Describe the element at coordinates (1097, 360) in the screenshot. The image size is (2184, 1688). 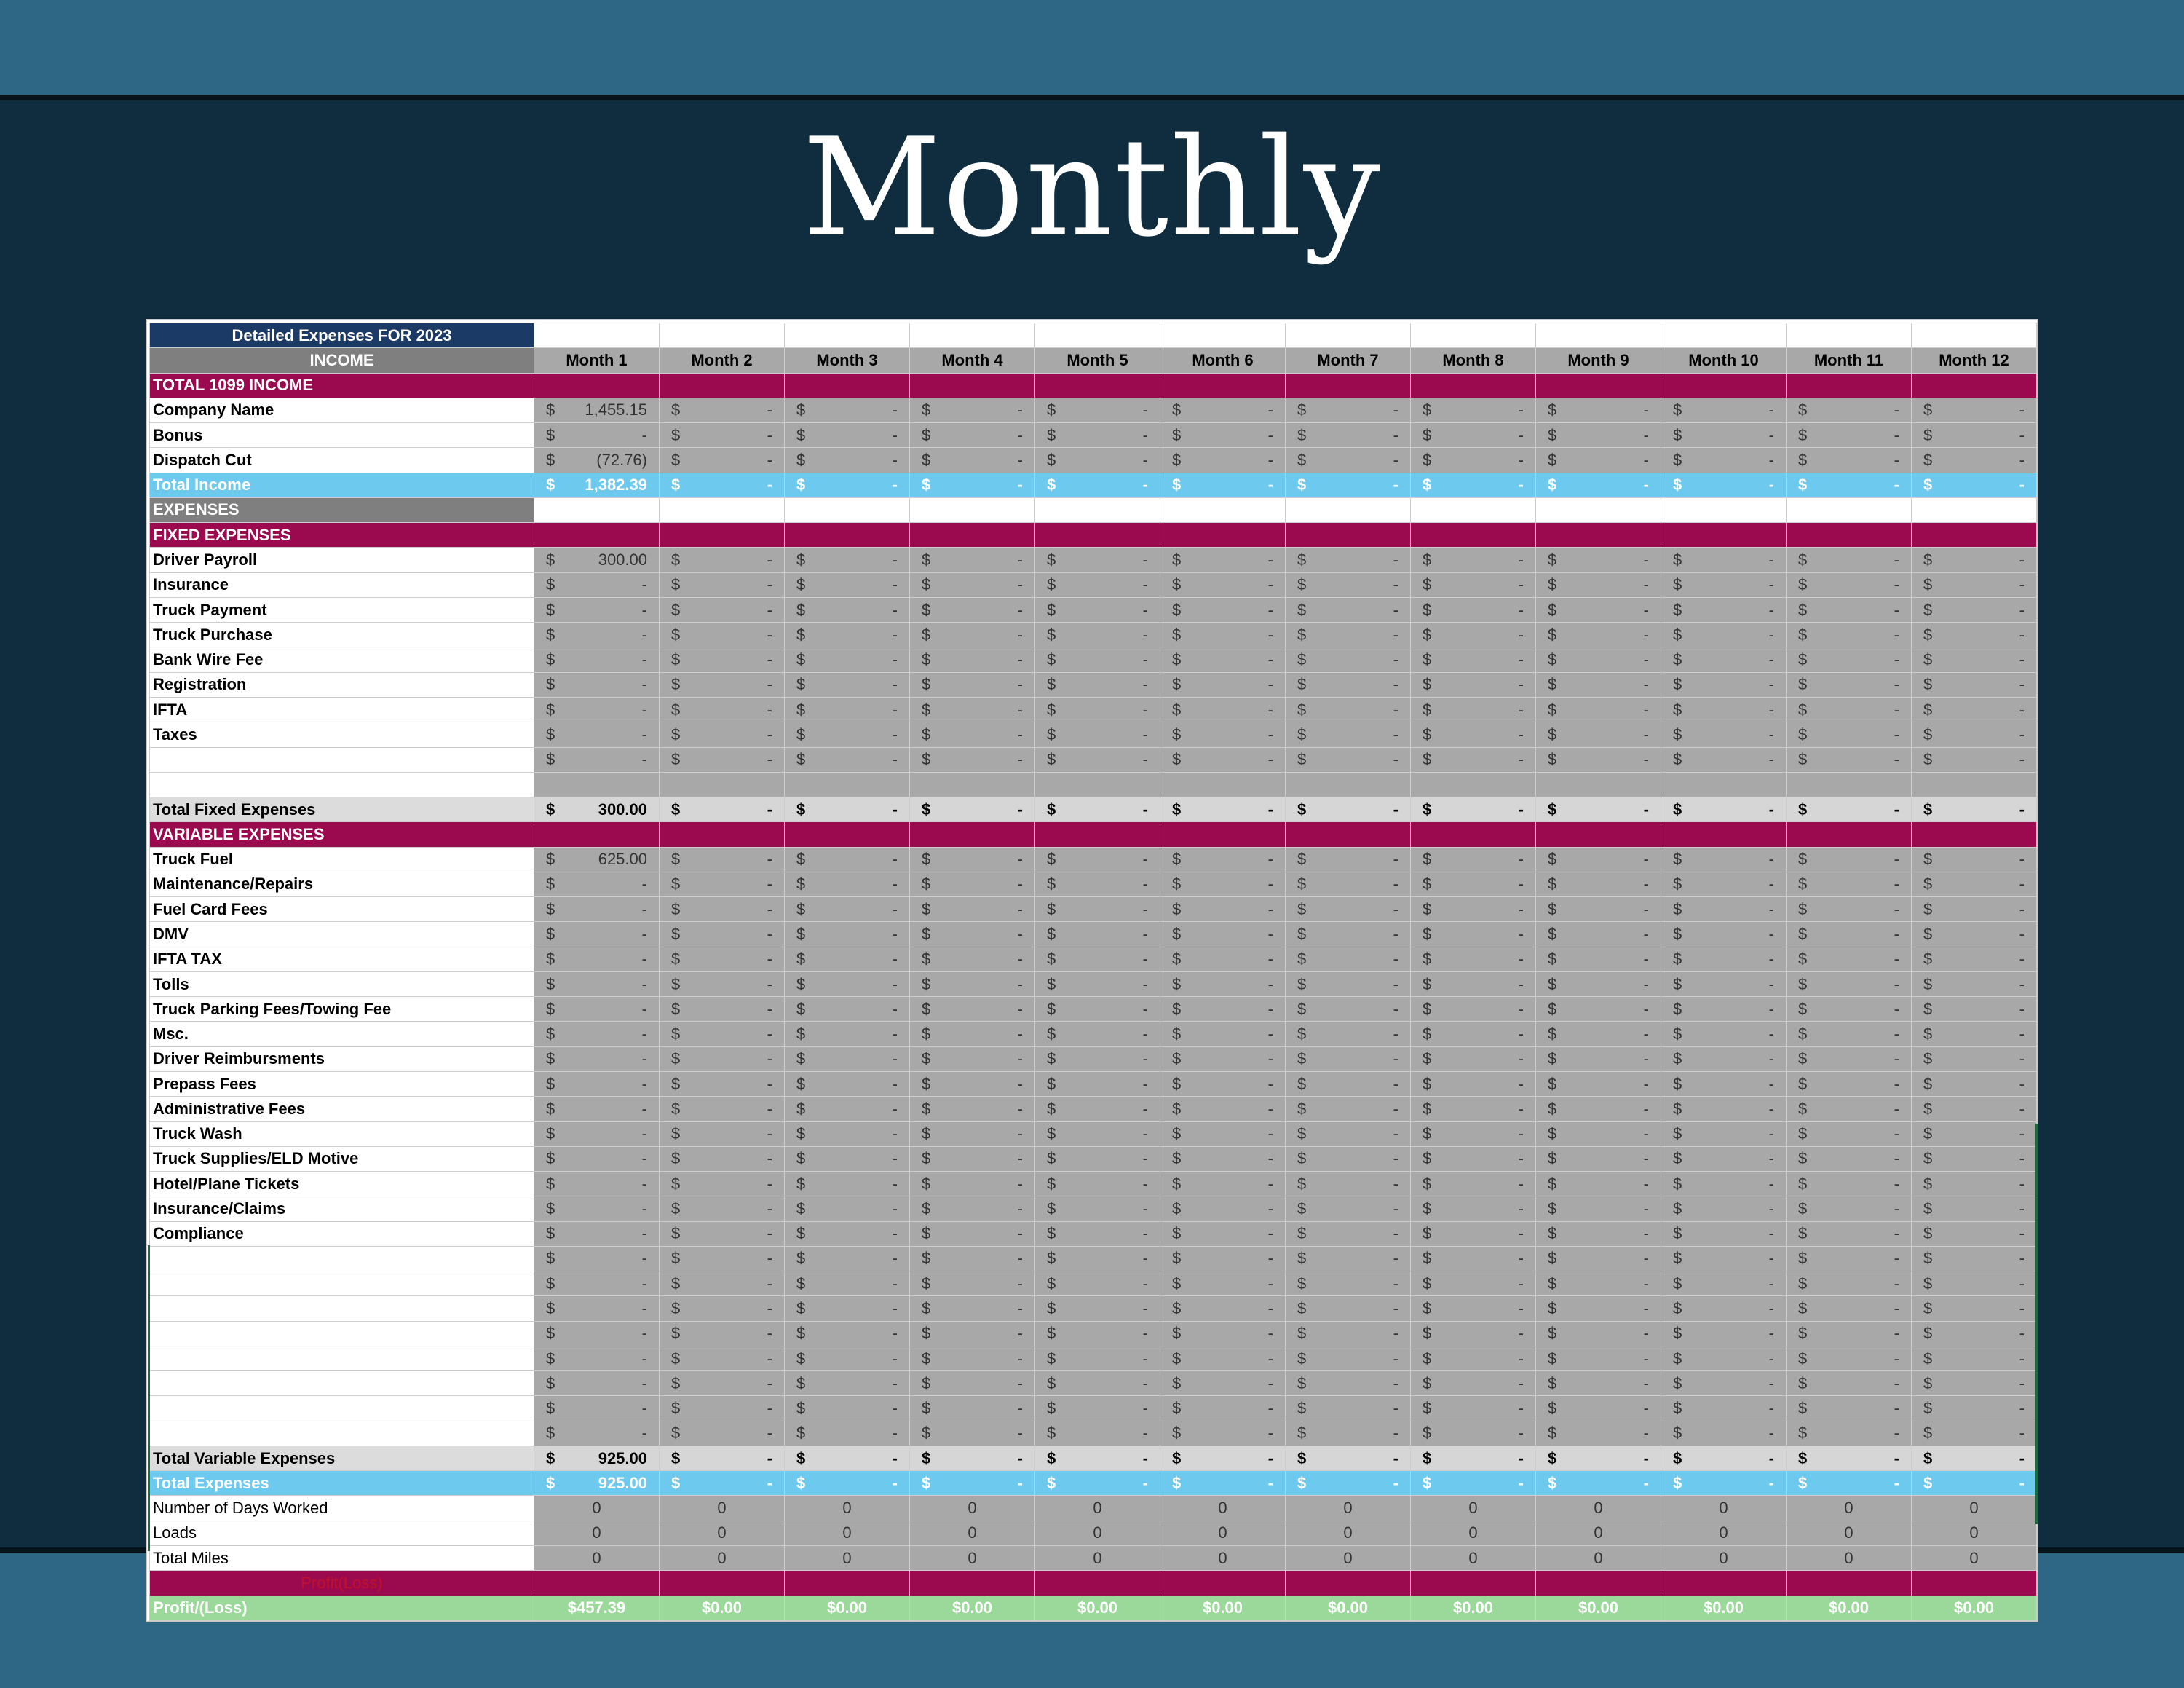
I see `month-header-5: Month 5` at that location.